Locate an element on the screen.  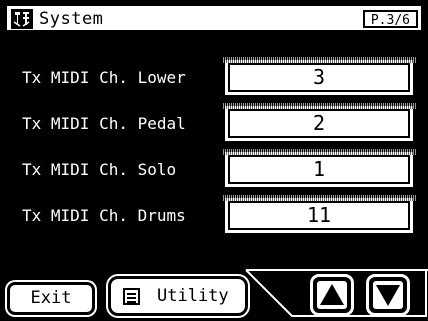
page-indicator: P.3/6 is located at coordinates (390, 19).